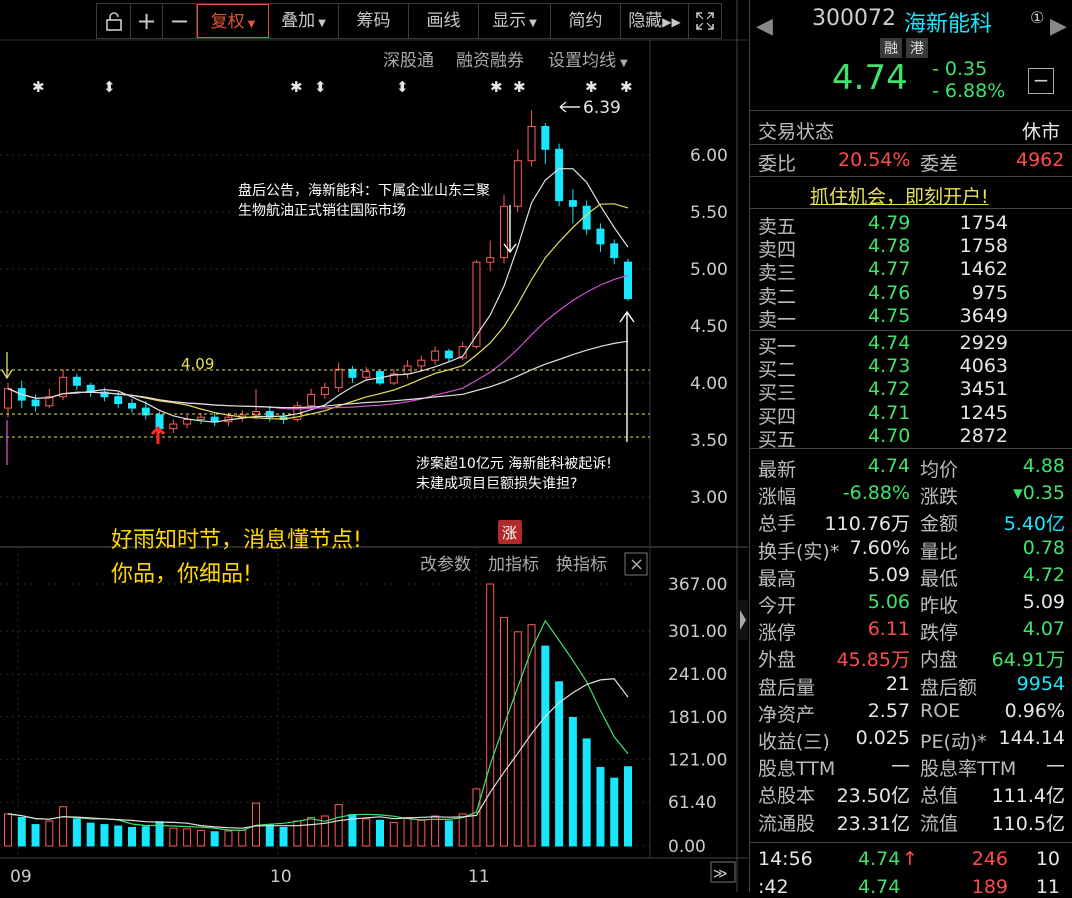 The height and width of the screenshot is (898, 1072). What do you see at coordinates (1047, 887) in the screenshot?
I see `tick-count: 11` at bounding box center [1047, 887].